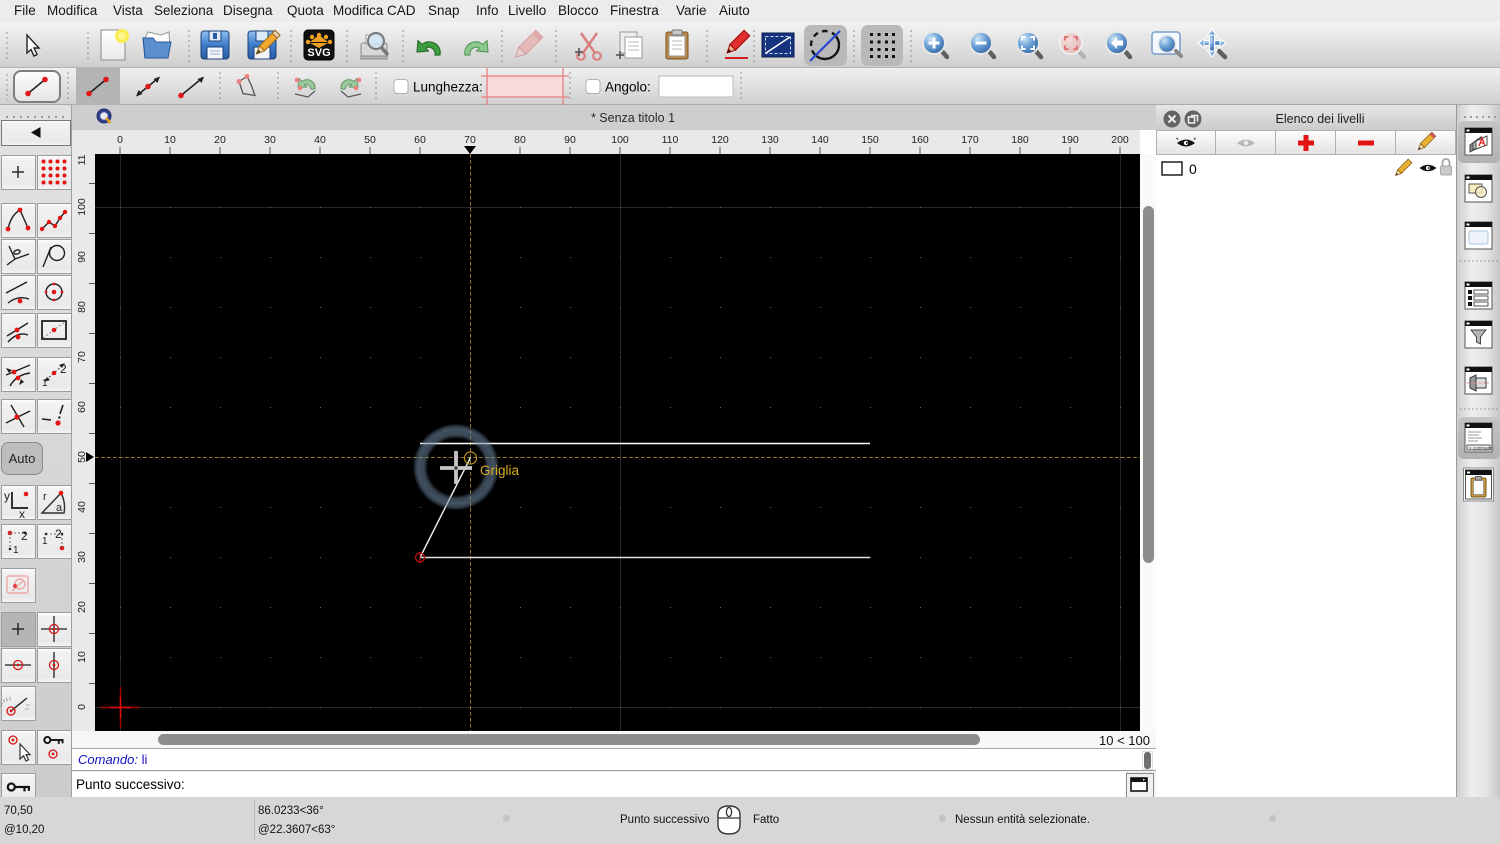 The width and height of the screenshot is (1500, 844). I want to click on svg-text: a, so click(59, 508).